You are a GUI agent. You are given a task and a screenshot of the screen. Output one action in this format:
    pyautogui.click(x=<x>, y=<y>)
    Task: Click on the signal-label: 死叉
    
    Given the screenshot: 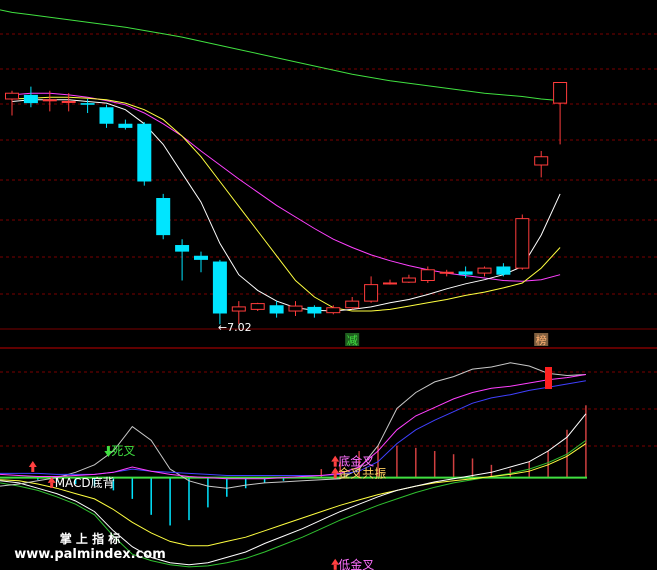 What is the action you would take?
    pyautogui.click(x=123, y=451)
    